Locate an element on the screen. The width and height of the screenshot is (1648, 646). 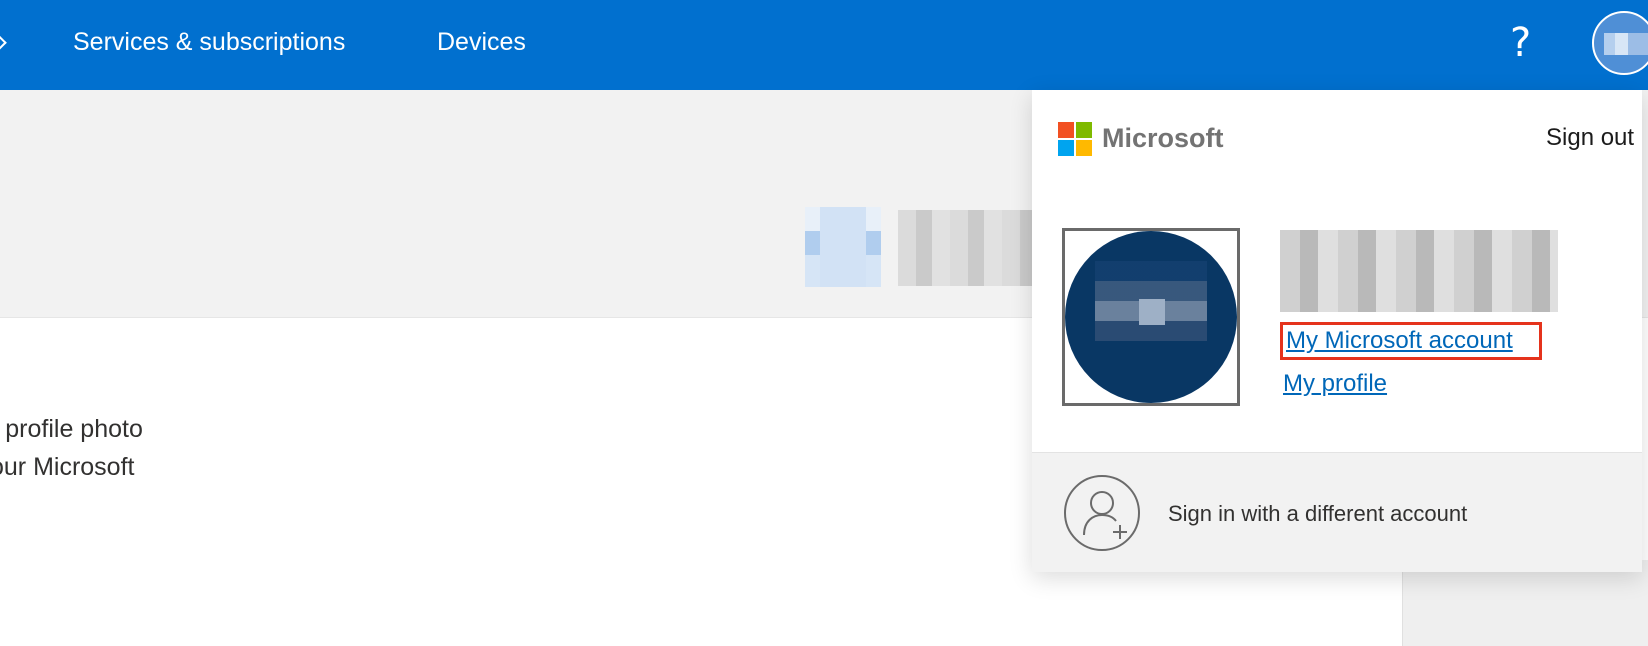
nav-devices: Devices is located at coordinates (481, 42).